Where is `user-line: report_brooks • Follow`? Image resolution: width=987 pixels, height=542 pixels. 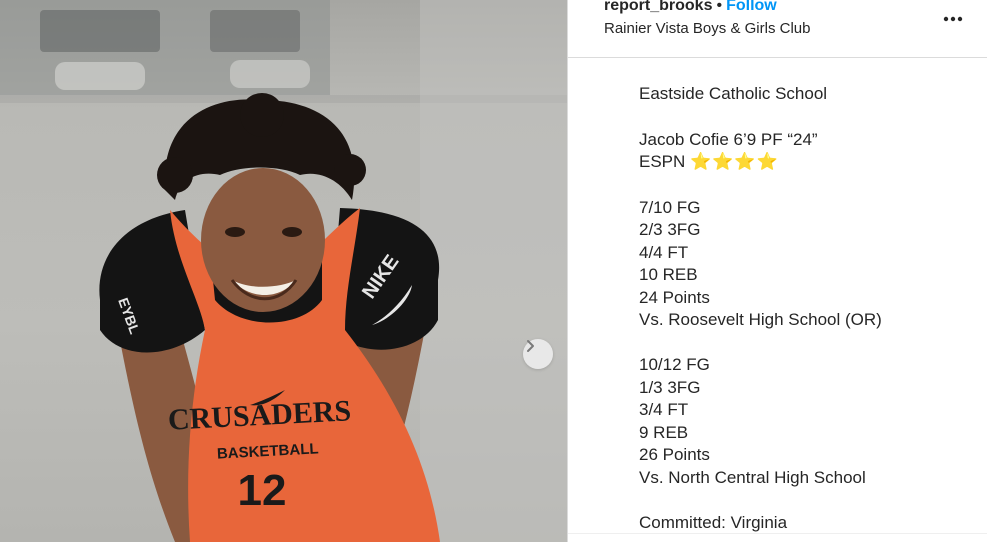 user-line: report_brooks • Follow is located at coordinates (690, 8).